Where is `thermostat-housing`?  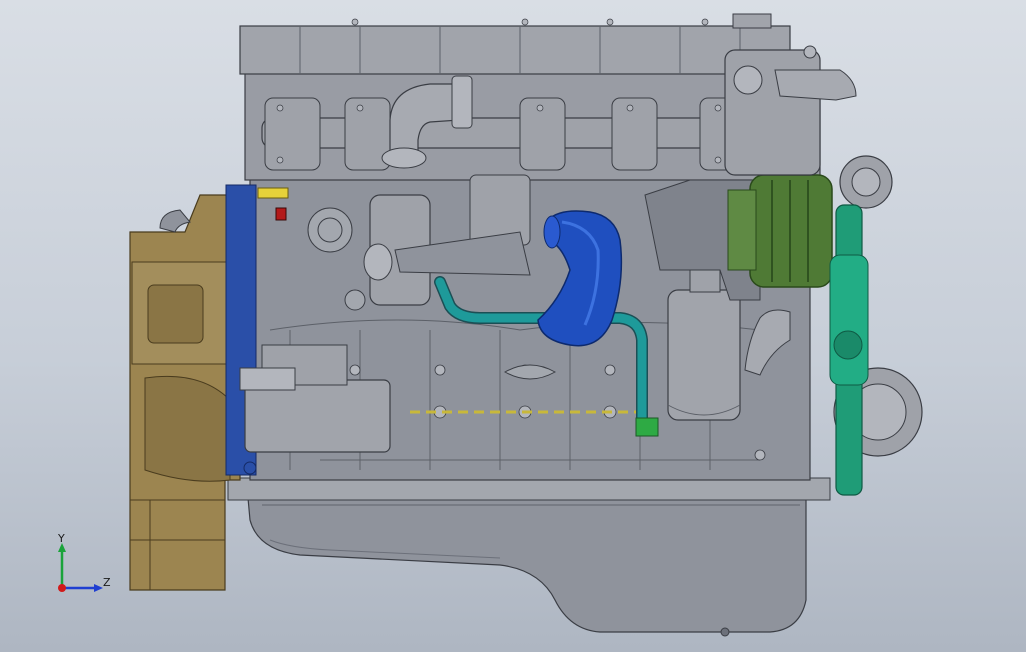
thermostat-housing is located at coordinates (790, 110).